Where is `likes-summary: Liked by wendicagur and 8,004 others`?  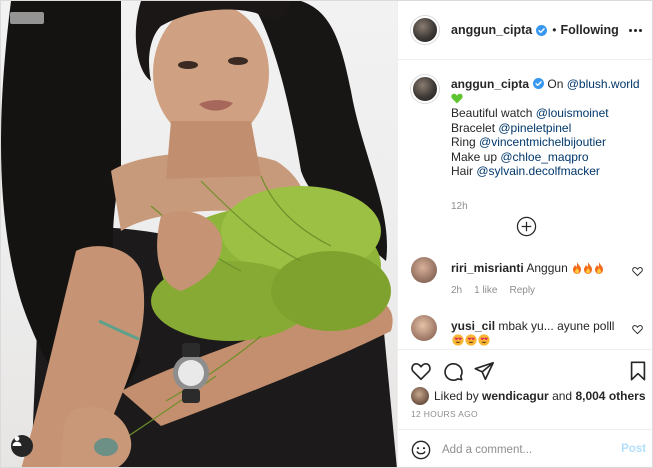
likes-summary: Liked by wendicagur and 8,004 others is located at coordinates (528, 396).